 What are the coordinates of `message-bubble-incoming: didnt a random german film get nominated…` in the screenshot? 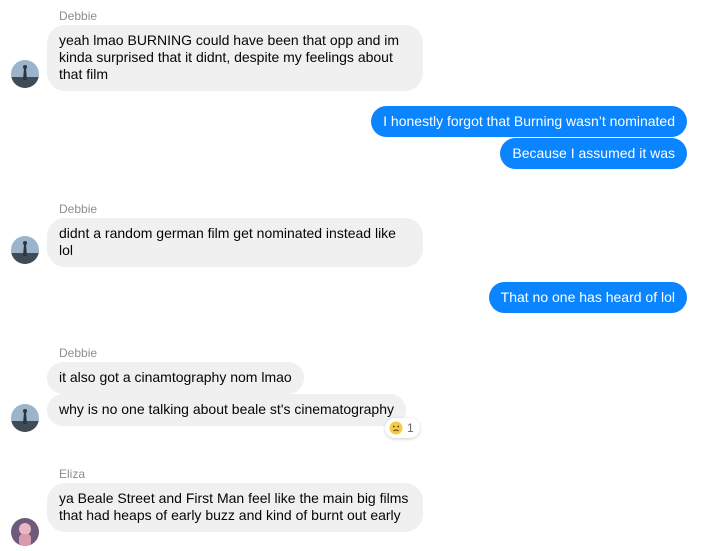 It's located at (235, 242).